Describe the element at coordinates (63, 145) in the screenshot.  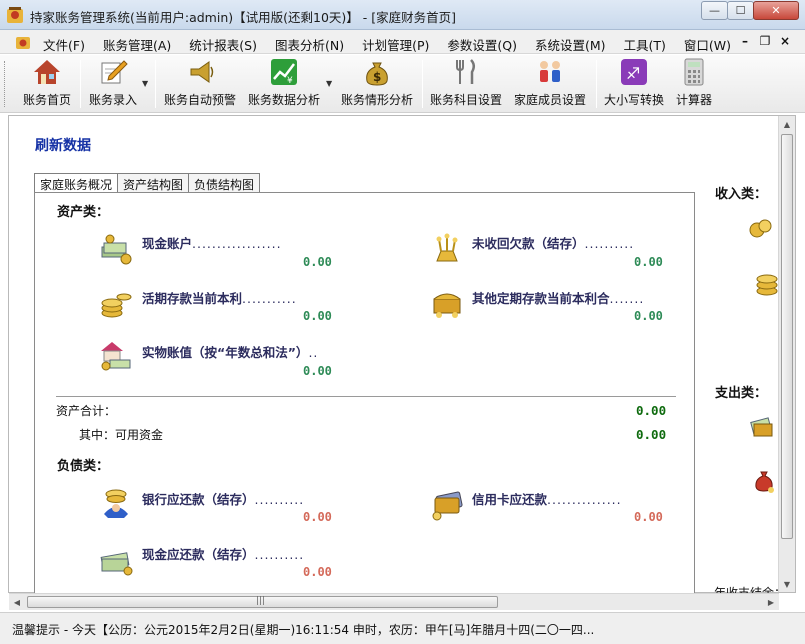
I see `refresh-data-link: 刷新数据` at that location.